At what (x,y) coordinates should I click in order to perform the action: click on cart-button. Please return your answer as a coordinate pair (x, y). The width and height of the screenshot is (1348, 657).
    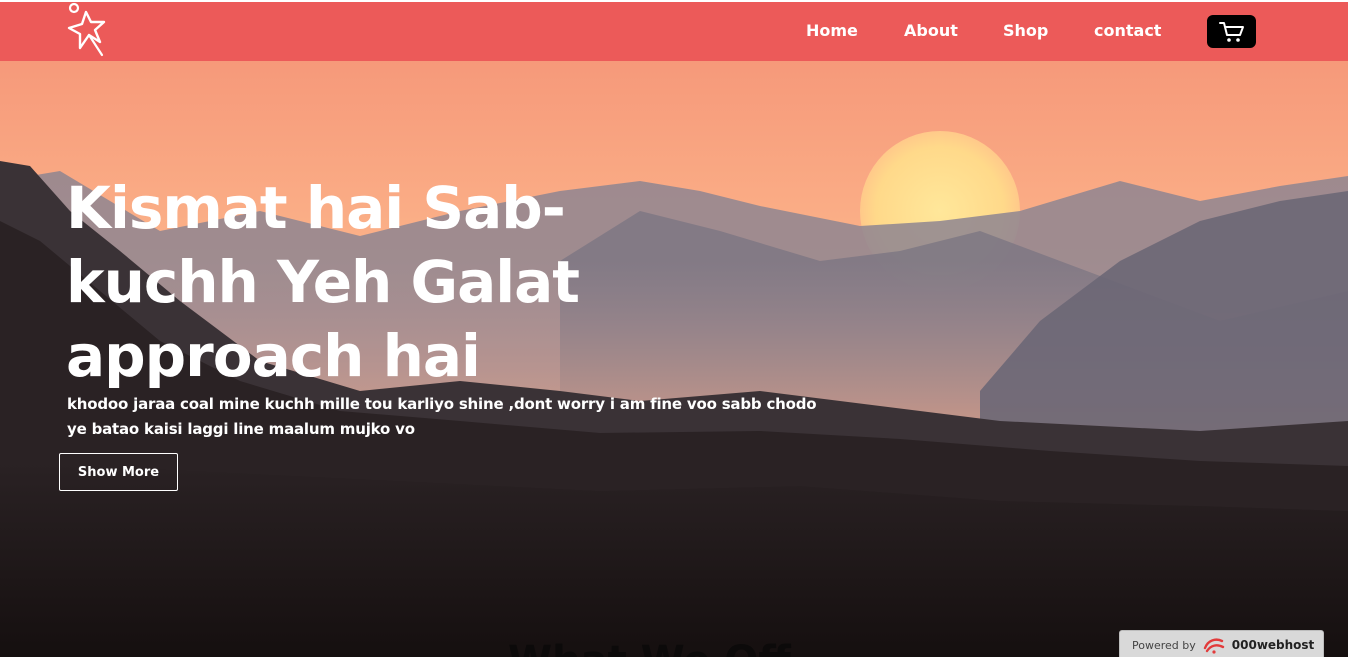
    Looking at the image, I should click on (1231, 31).